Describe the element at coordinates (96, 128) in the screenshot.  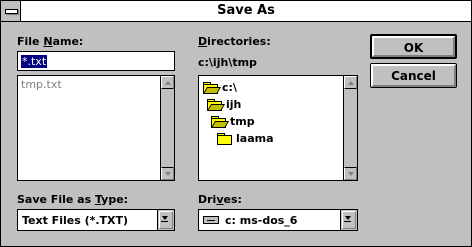
I see `file-list: tmp.txt` at that location.